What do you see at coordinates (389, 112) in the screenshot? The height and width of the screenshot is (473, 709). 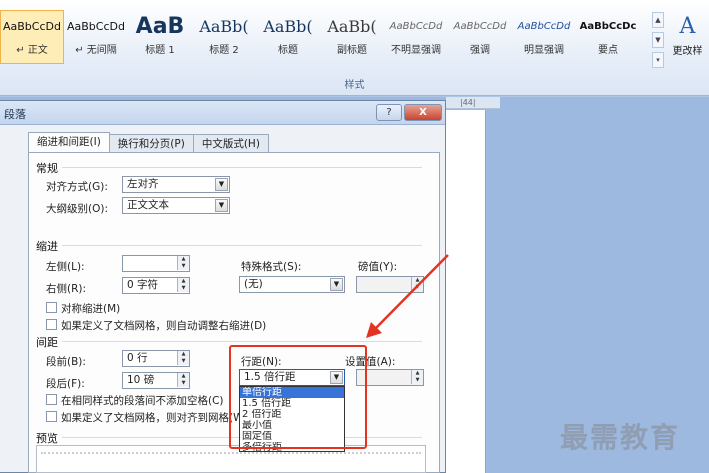 I see `help-button: ?` at bounding box center [389, 112].